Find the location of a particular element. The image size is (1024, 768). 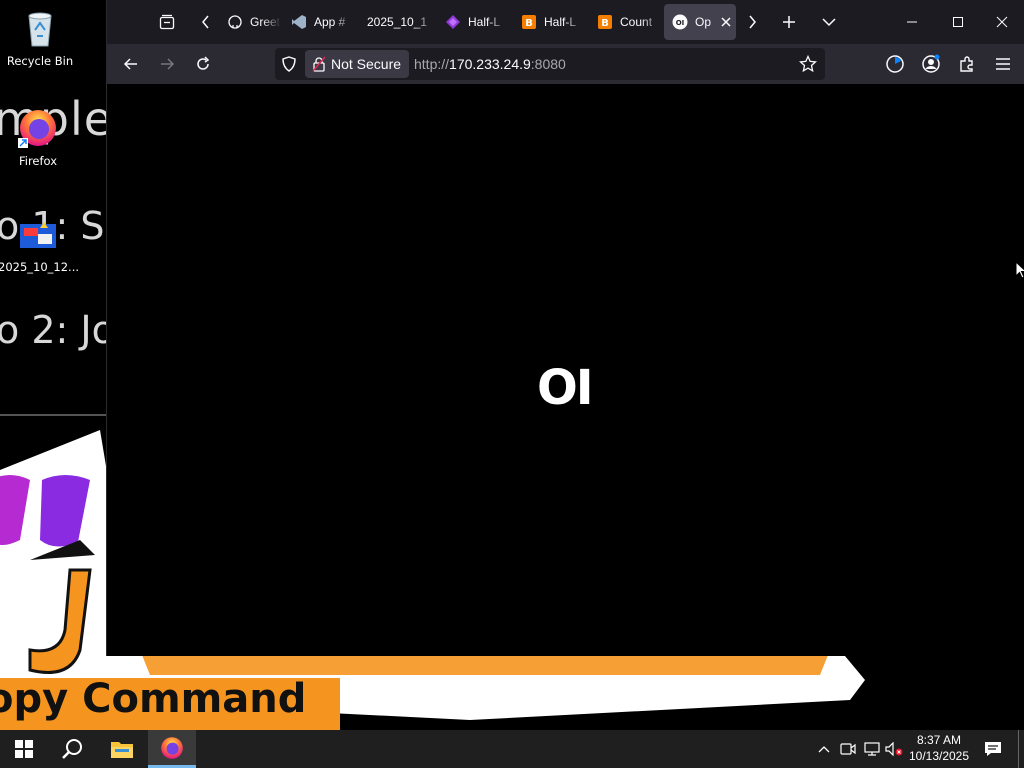

wallpaper-divider is located at coordinates (53, 415).